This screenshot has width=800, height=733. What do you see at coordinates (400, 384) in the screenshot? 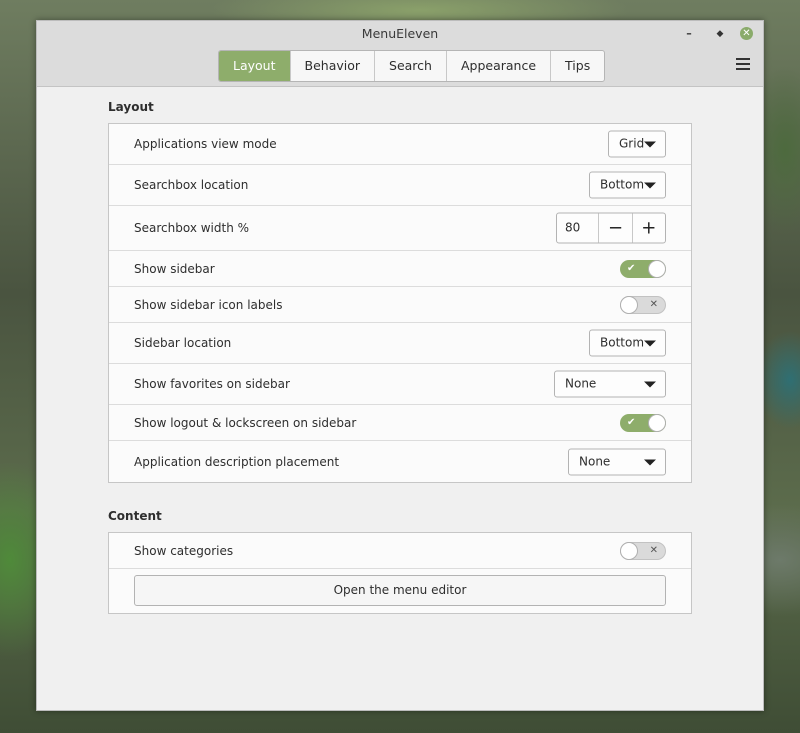
I see `row-favorites-sidebar: Show favorites on sidebar None` at bounding box center [400, 384].